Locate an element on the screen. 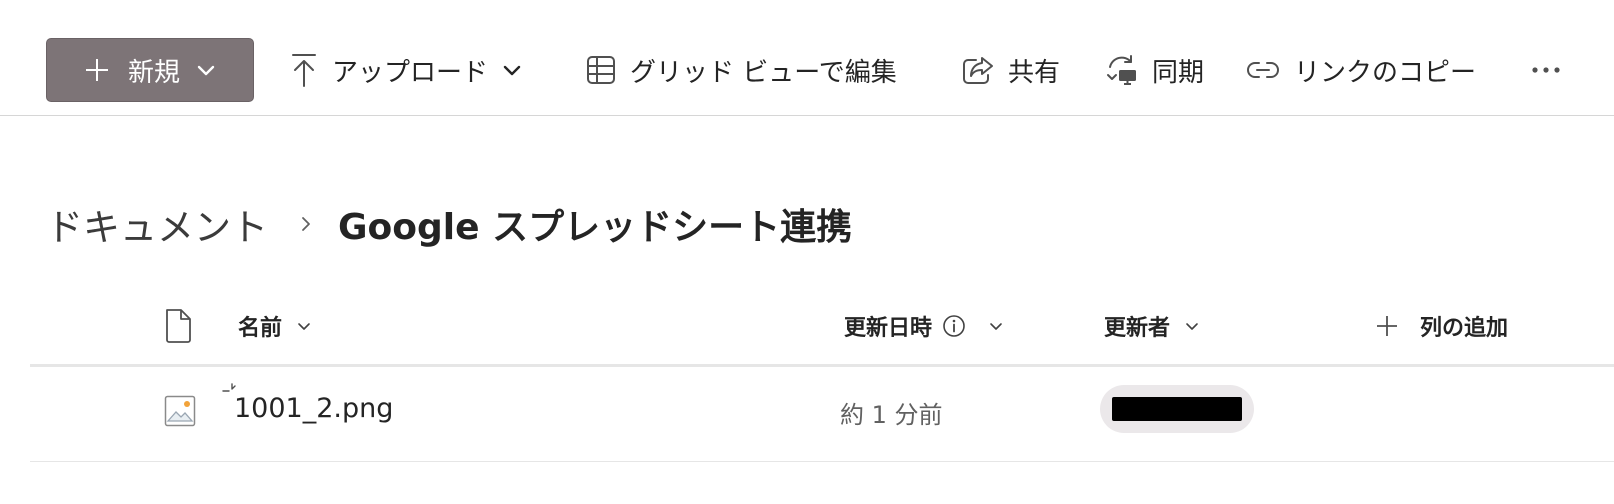 The height and width of the screenshot is (504, 1614). file-name-link: 1001_2.png is located at coordinates (313, 408).